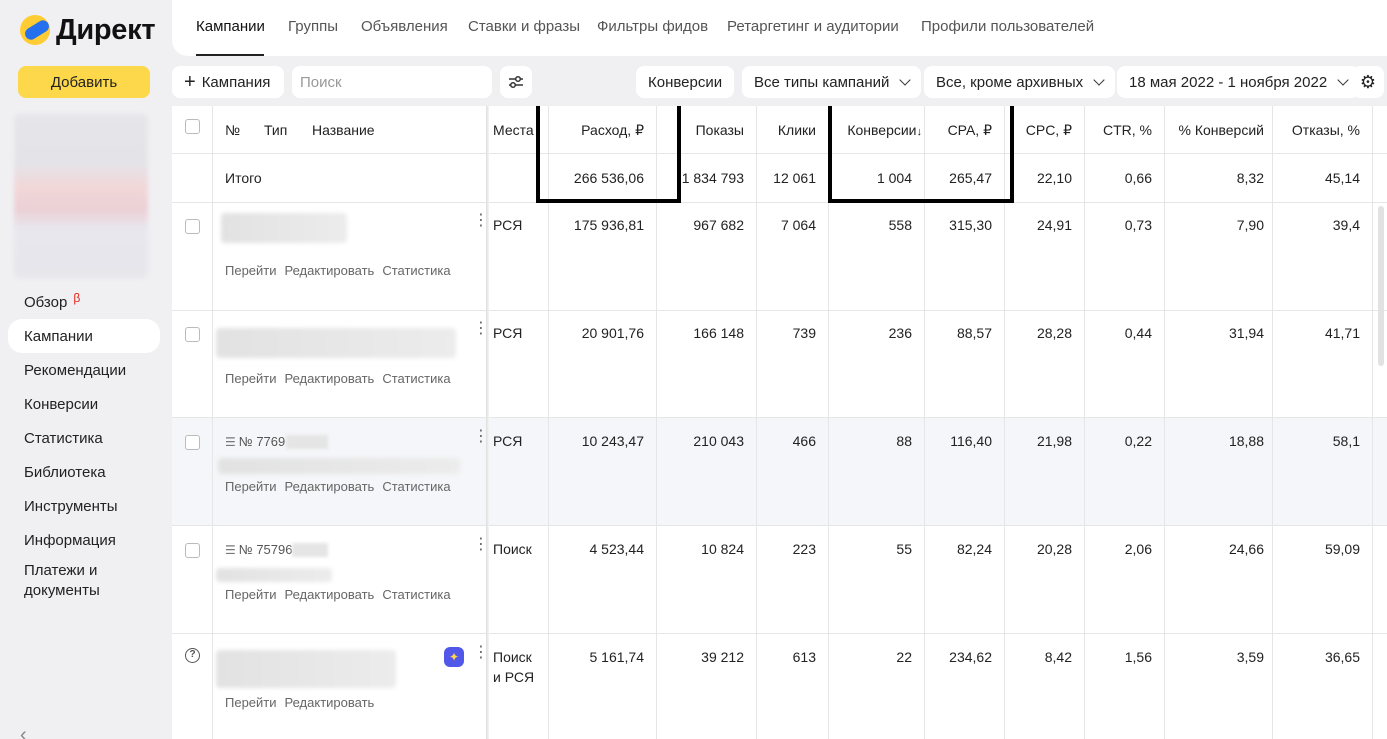 This screenshot has width=1387, height=739. What do you see at coordinates (84, 82) in the screenshot?
I see `add-button: Добавить` at bounding box center [84, 82].